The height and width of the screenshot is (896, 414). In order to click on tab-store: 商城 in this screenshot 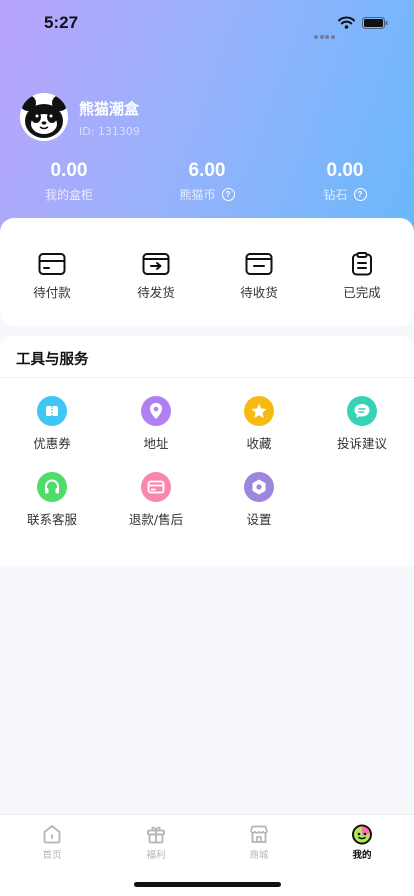, I will do `click(259, 842)`.